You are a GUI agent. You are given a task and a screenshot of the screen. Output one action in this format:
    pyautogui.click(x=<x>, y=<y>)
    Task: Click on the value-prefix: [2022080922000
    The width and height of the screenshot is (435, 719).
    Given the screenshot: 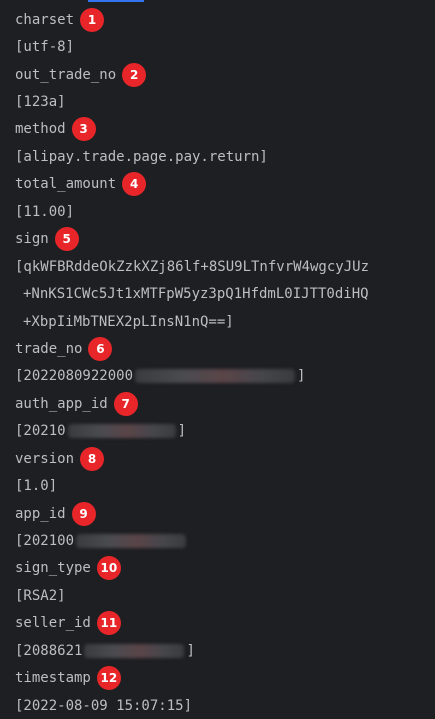 What is the action you would take?
    pyautogui.click(x=74, y=376)
    